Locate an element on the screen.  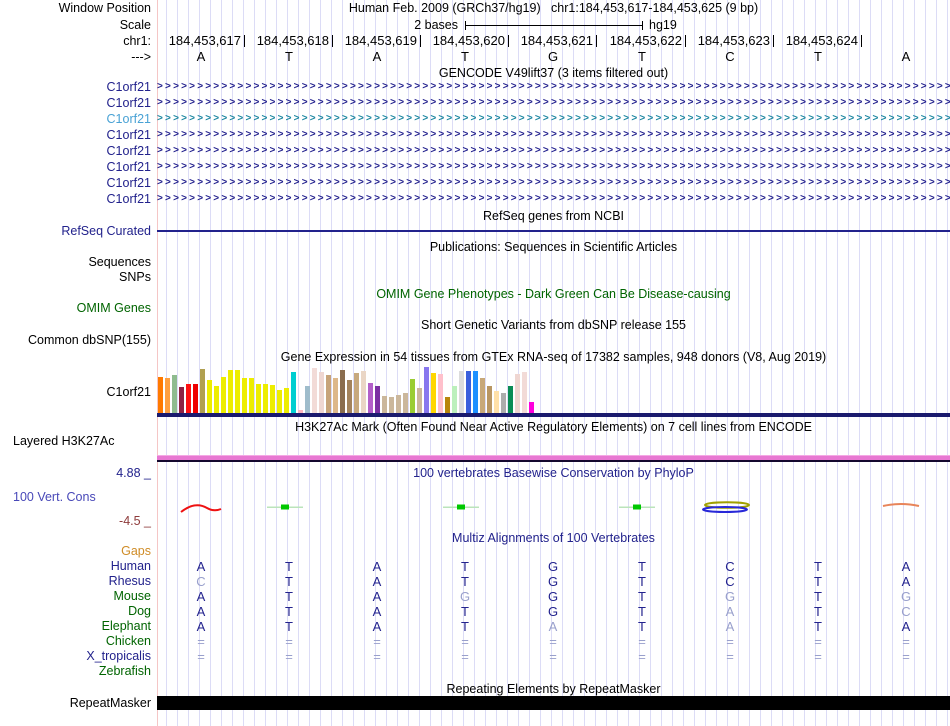
sequences-label: Sequences is located at coordinates (75, 262).